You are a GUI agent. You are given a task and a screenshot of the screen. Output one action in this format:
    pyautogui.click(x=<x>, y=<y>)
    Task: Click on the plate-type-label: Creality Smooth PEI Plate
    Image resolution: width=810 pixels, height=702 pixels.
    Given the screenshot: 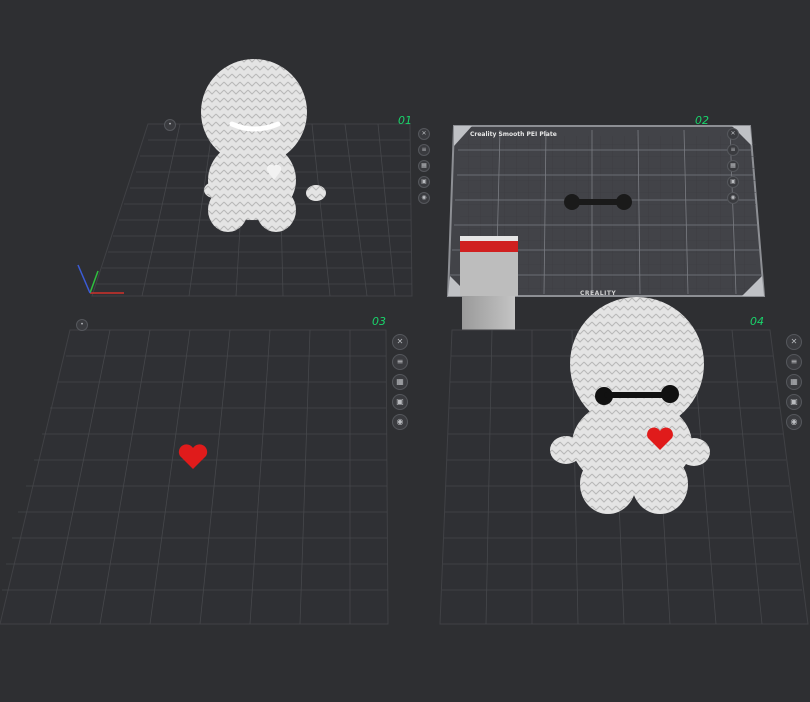 What is the action you would take?
    pyautogui.click(x=513, y=134)
    